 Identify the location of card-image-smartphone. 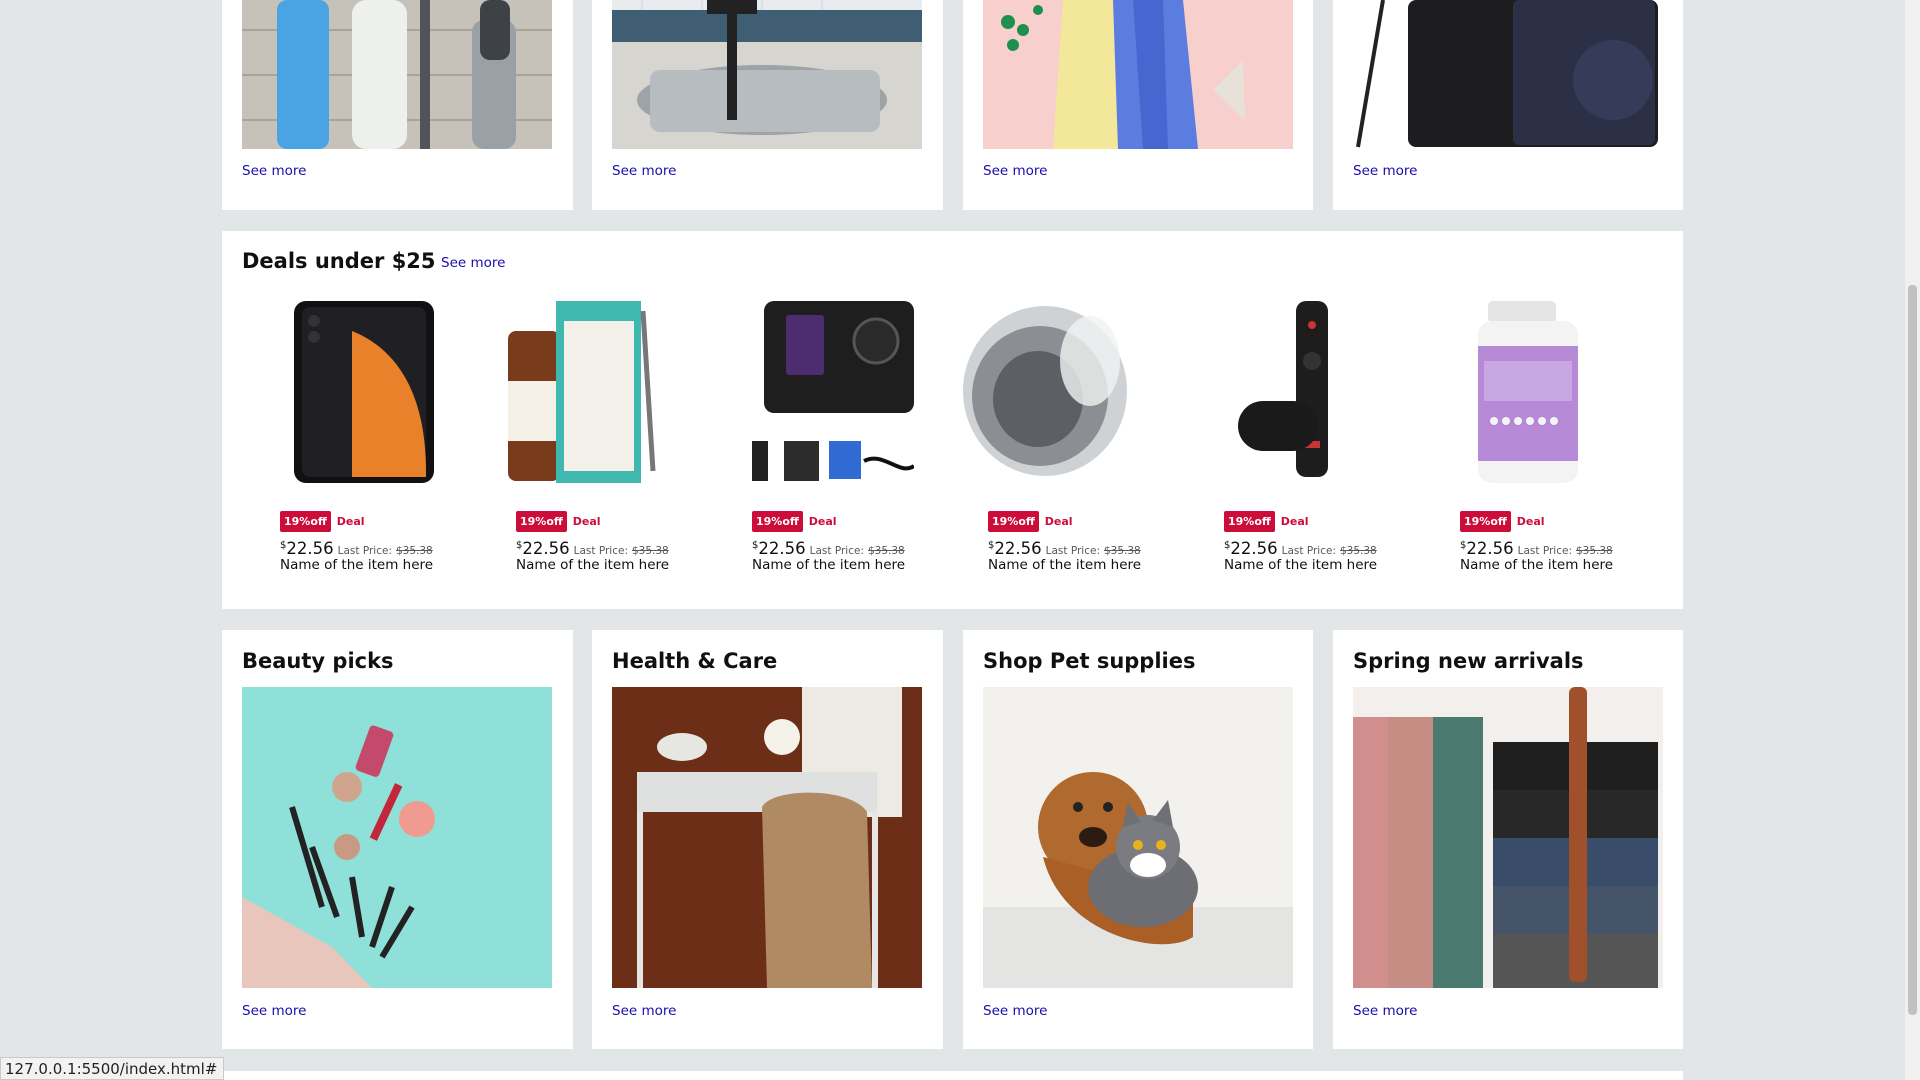
(1508, 74).